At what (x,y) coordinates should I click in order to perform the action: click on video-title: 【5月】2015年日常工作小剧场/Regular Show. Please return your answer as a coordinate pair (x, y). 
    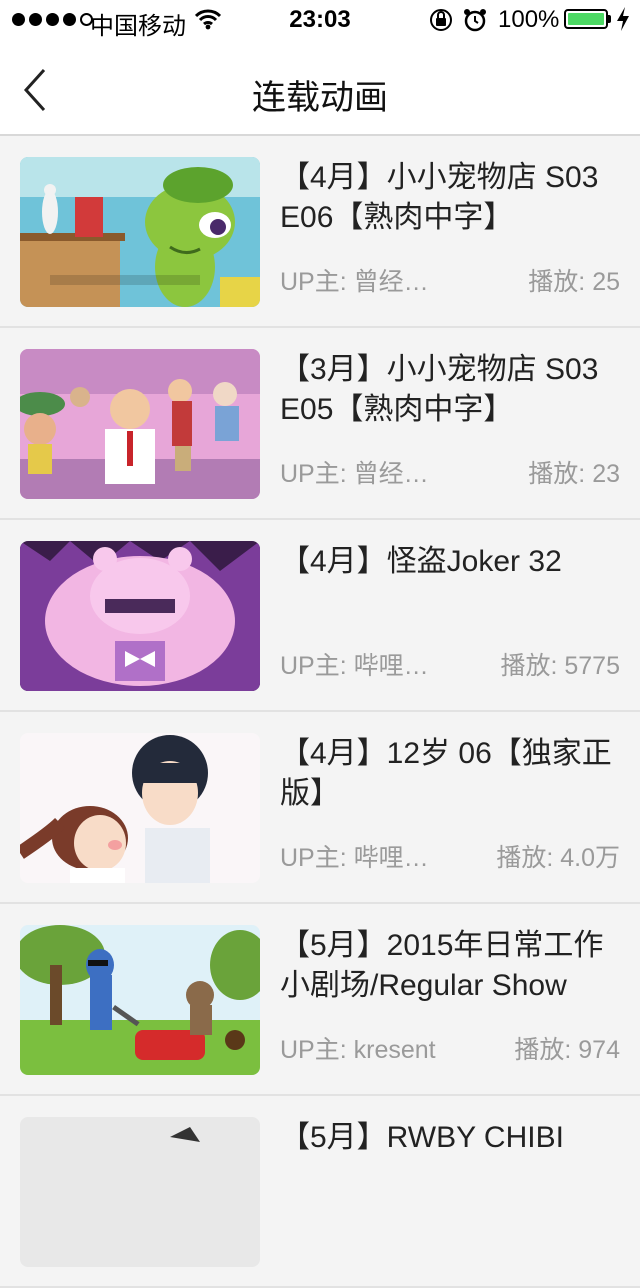
    Looking at the image, I should click on (442, 965).